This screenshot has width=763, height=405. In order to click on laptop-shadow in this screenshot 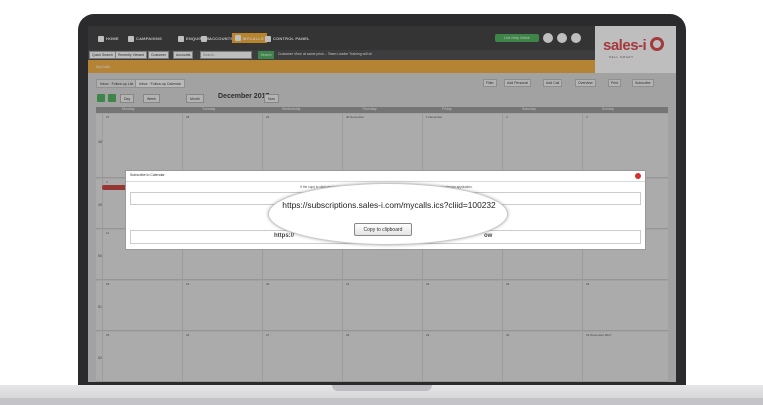, I will do `click(381, 401)`.